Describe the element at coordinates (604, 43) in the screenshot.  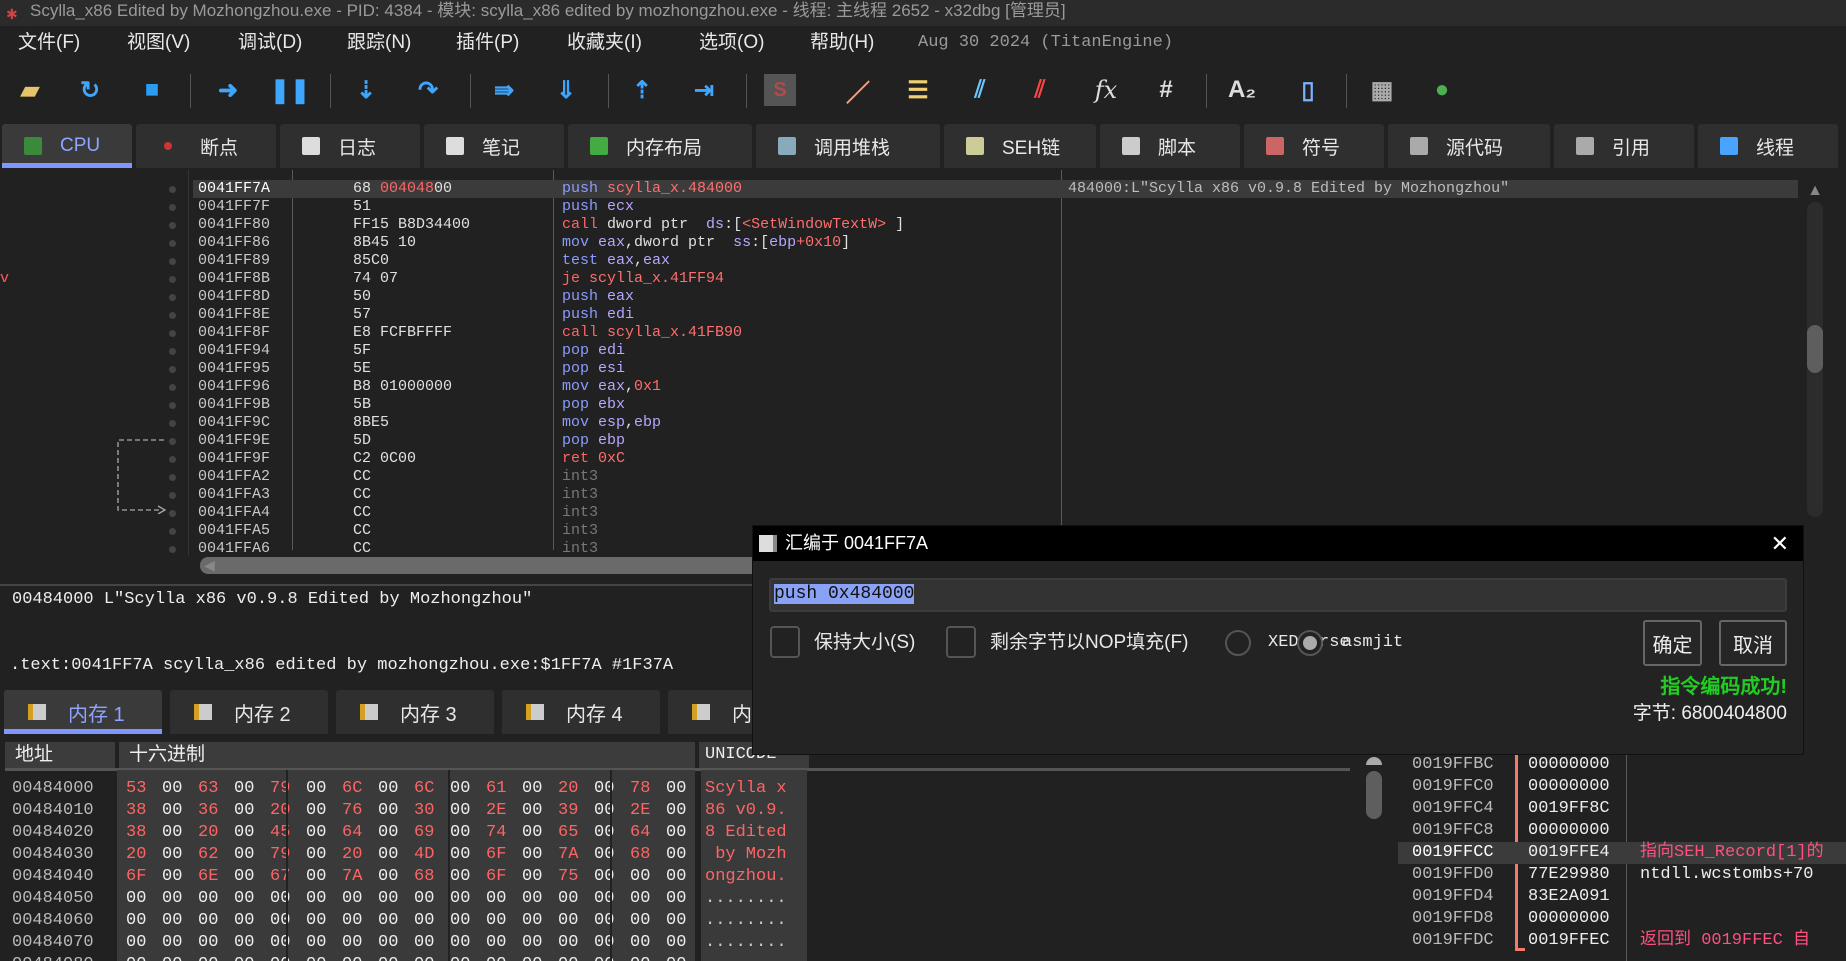
I see `menu-item: 收藏夹(I)` at that location.